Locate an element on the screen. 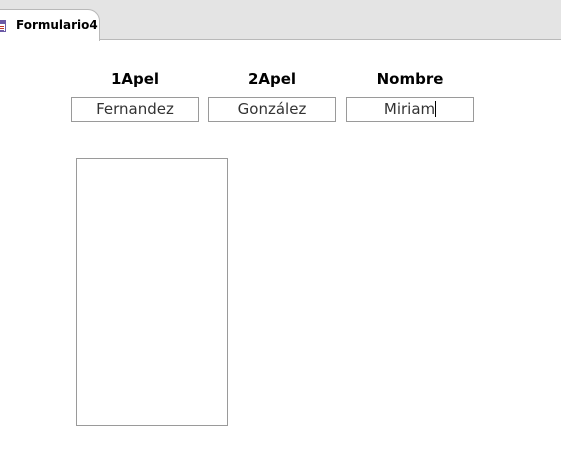 The image size is (561, 465). field-2apel: González is located at coordinates (272, 109).